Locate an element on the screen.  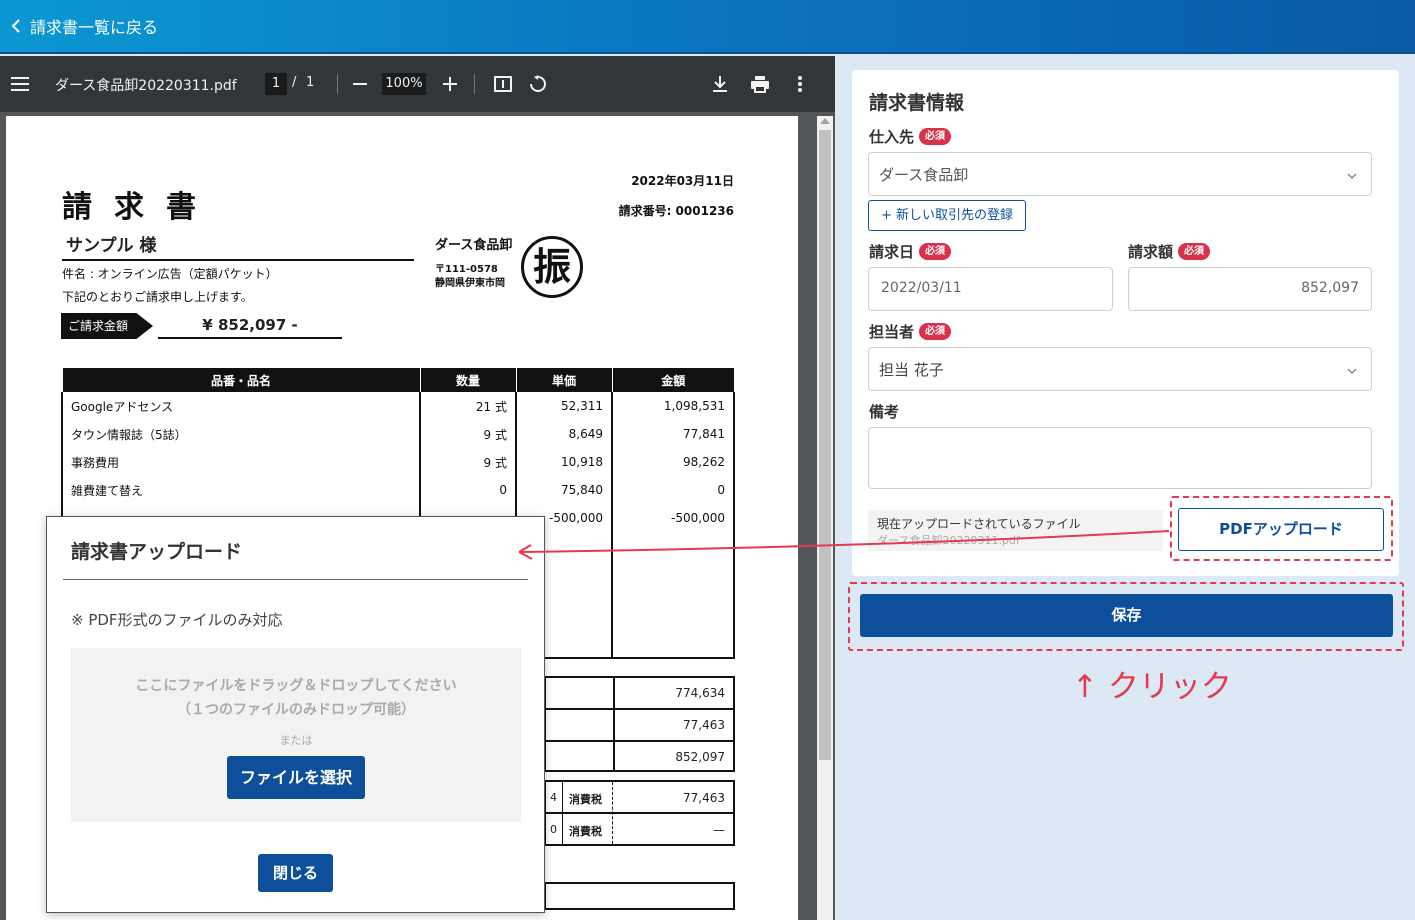
issuer-name: ダース食品卸 is located at coordinates (474, 245).